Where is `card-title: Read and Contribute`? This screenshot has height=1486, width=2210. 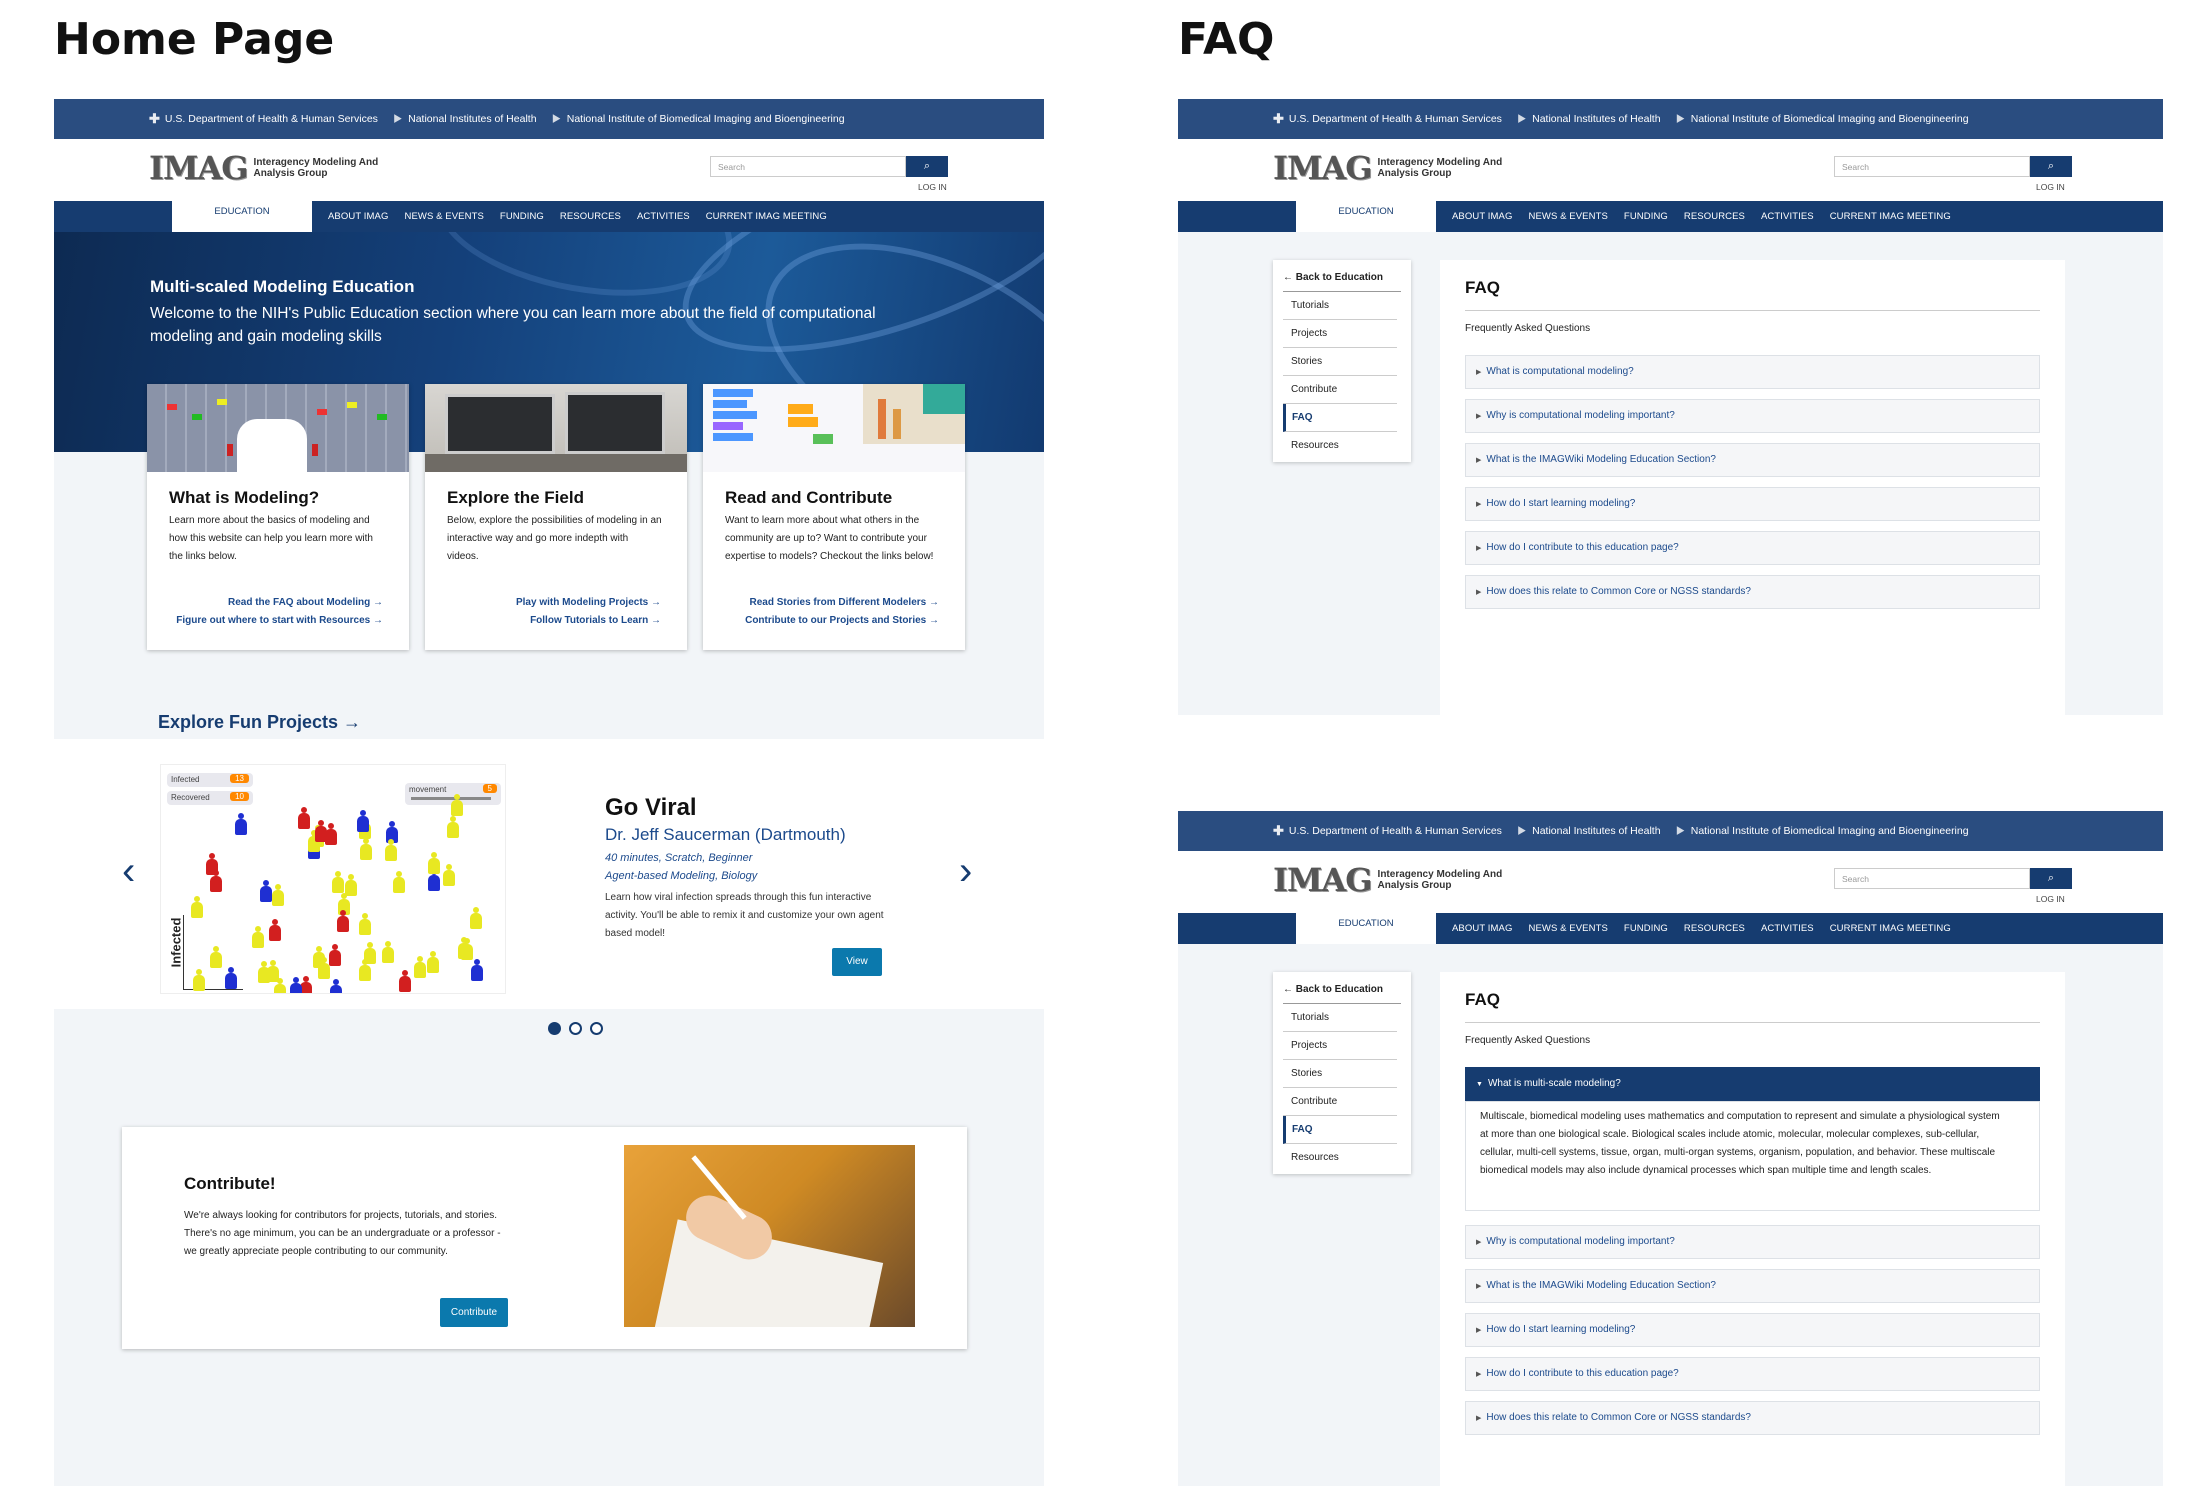
card-title: Read and Contribute is located at coordinates (809, 497).